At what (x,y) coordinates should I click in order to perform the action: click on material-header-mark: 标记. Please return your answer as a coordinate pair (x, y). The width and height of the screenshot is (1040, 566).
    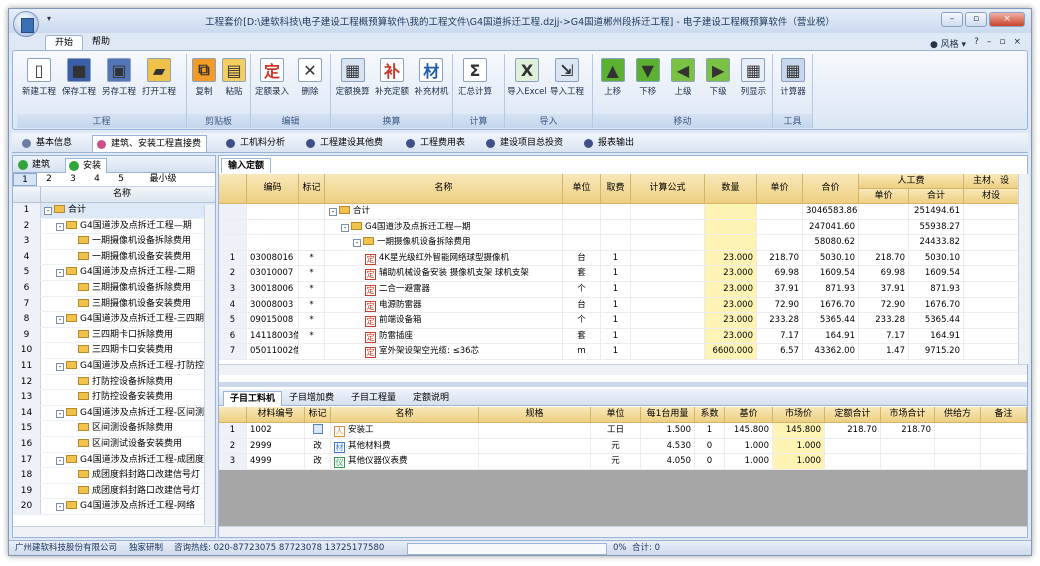
    Looking at the image, I should click on (318, 415).